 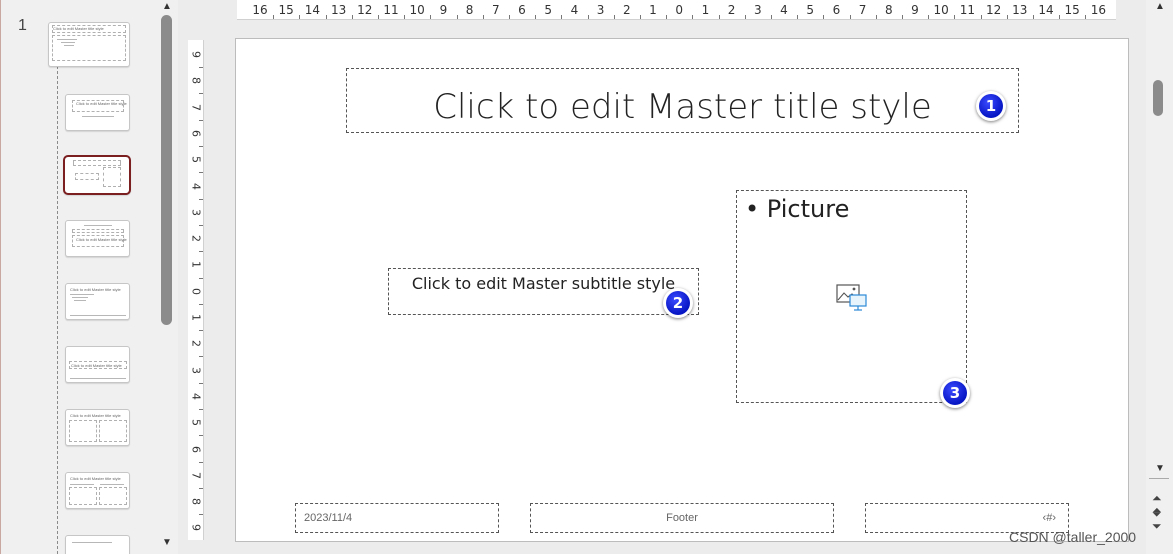 I want to click on master-slide-thumbnail: Click to edit Master title style, so click(x=89, y=44).